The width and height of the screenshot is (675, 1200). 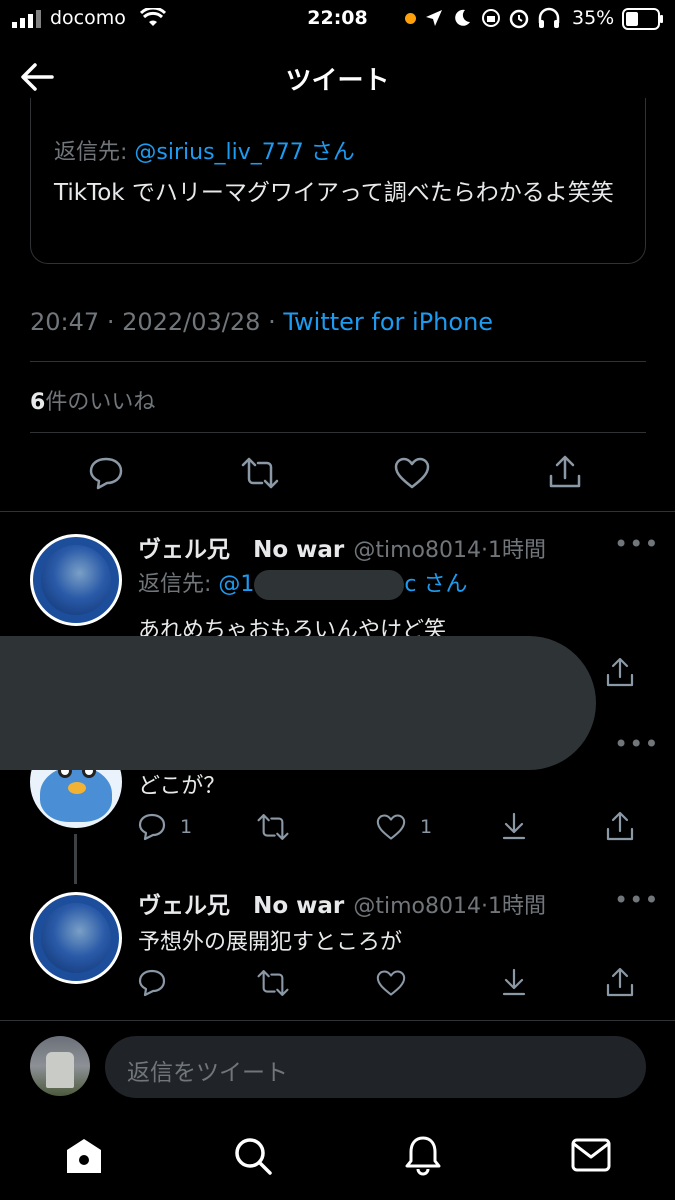 I want to click on likes-count: 6件のいいね, so click(x=92, y=400).